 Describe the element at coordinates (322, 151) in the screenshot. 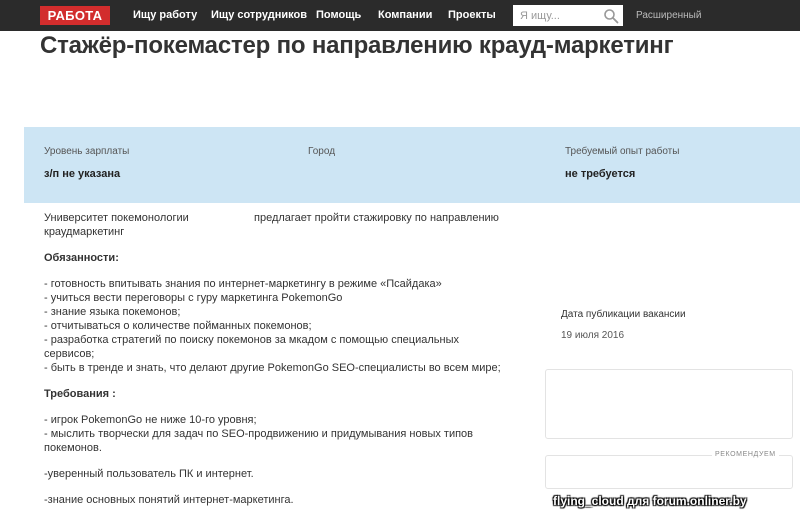

I see `city-label: Город` at that location.